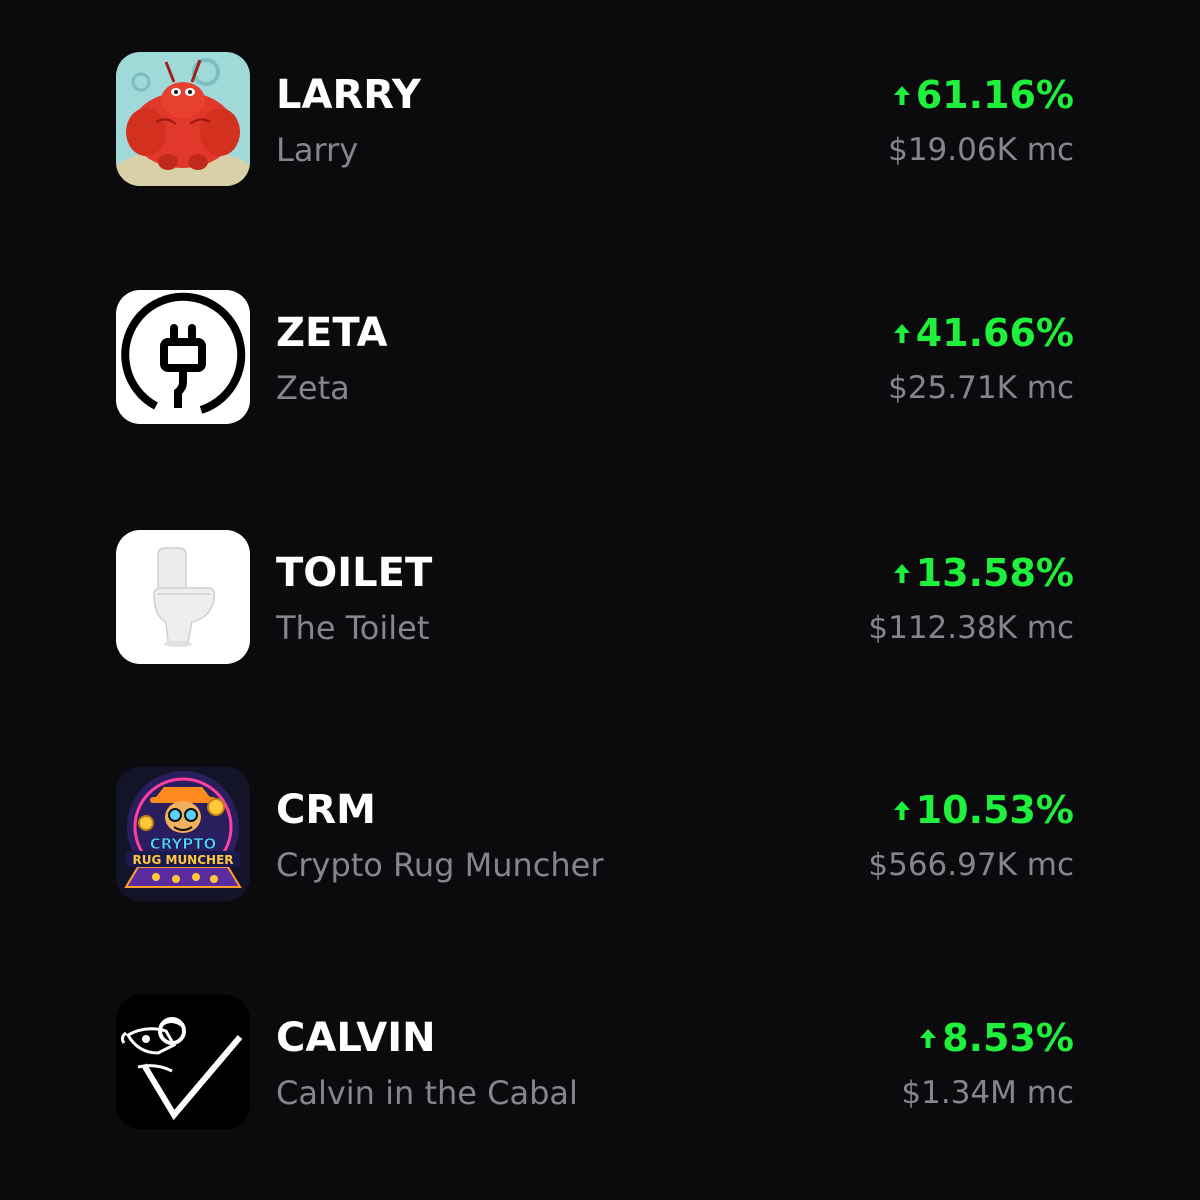  What do you see at coordinates (596, 357) in the screenshot?
I see `token-row-zeta: ZETA Zeta 41.66% $25.71K mc` at bounding box center [596, 357].